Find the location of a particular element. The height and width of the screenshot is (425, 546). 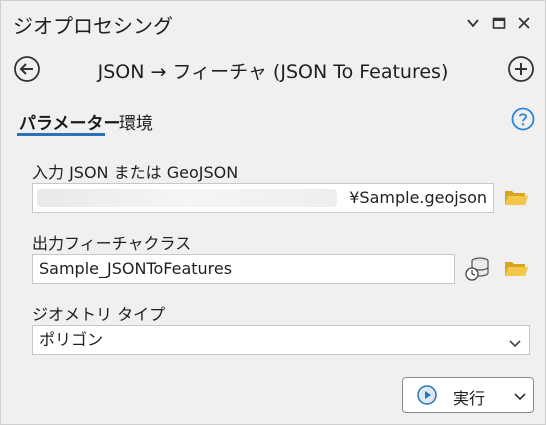

back-arrow-icon is located at coordinates (27, 69).